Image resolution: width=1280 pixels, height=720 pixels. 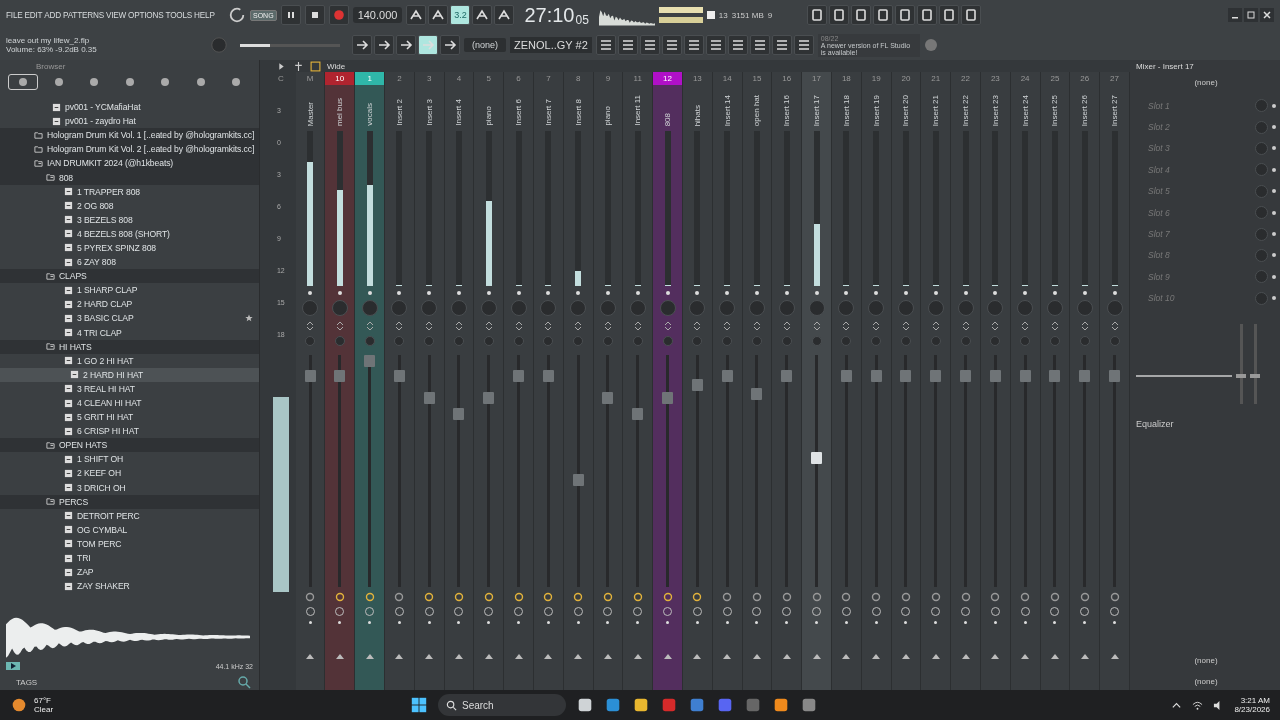 What do you see at coordinates (95, 205) in the screenshot?
I see `sample-item: 2 OG 808` at bounding box center [95, 205].